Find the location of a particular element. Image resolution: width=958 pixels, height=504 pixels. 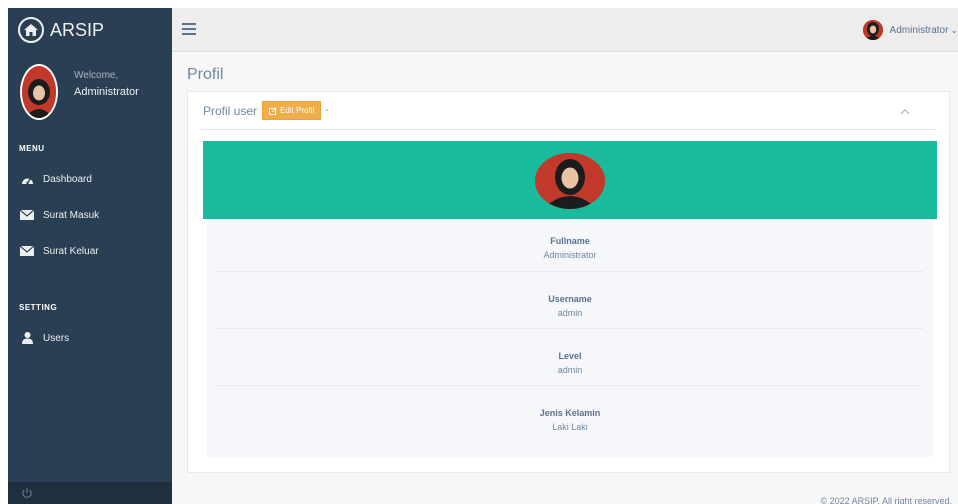

copyright-text: © 2022 ARSIP. All right reserved. is located at coordinates (886, 500).